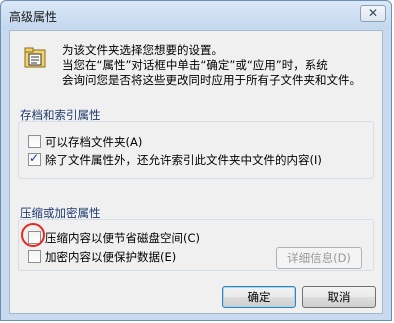 This screenshot has height=323, width=394. What do you see at coordinates (339, 297) in the screenshot?
I see `cancel-button: 取消` at bounding box center [339, 297].